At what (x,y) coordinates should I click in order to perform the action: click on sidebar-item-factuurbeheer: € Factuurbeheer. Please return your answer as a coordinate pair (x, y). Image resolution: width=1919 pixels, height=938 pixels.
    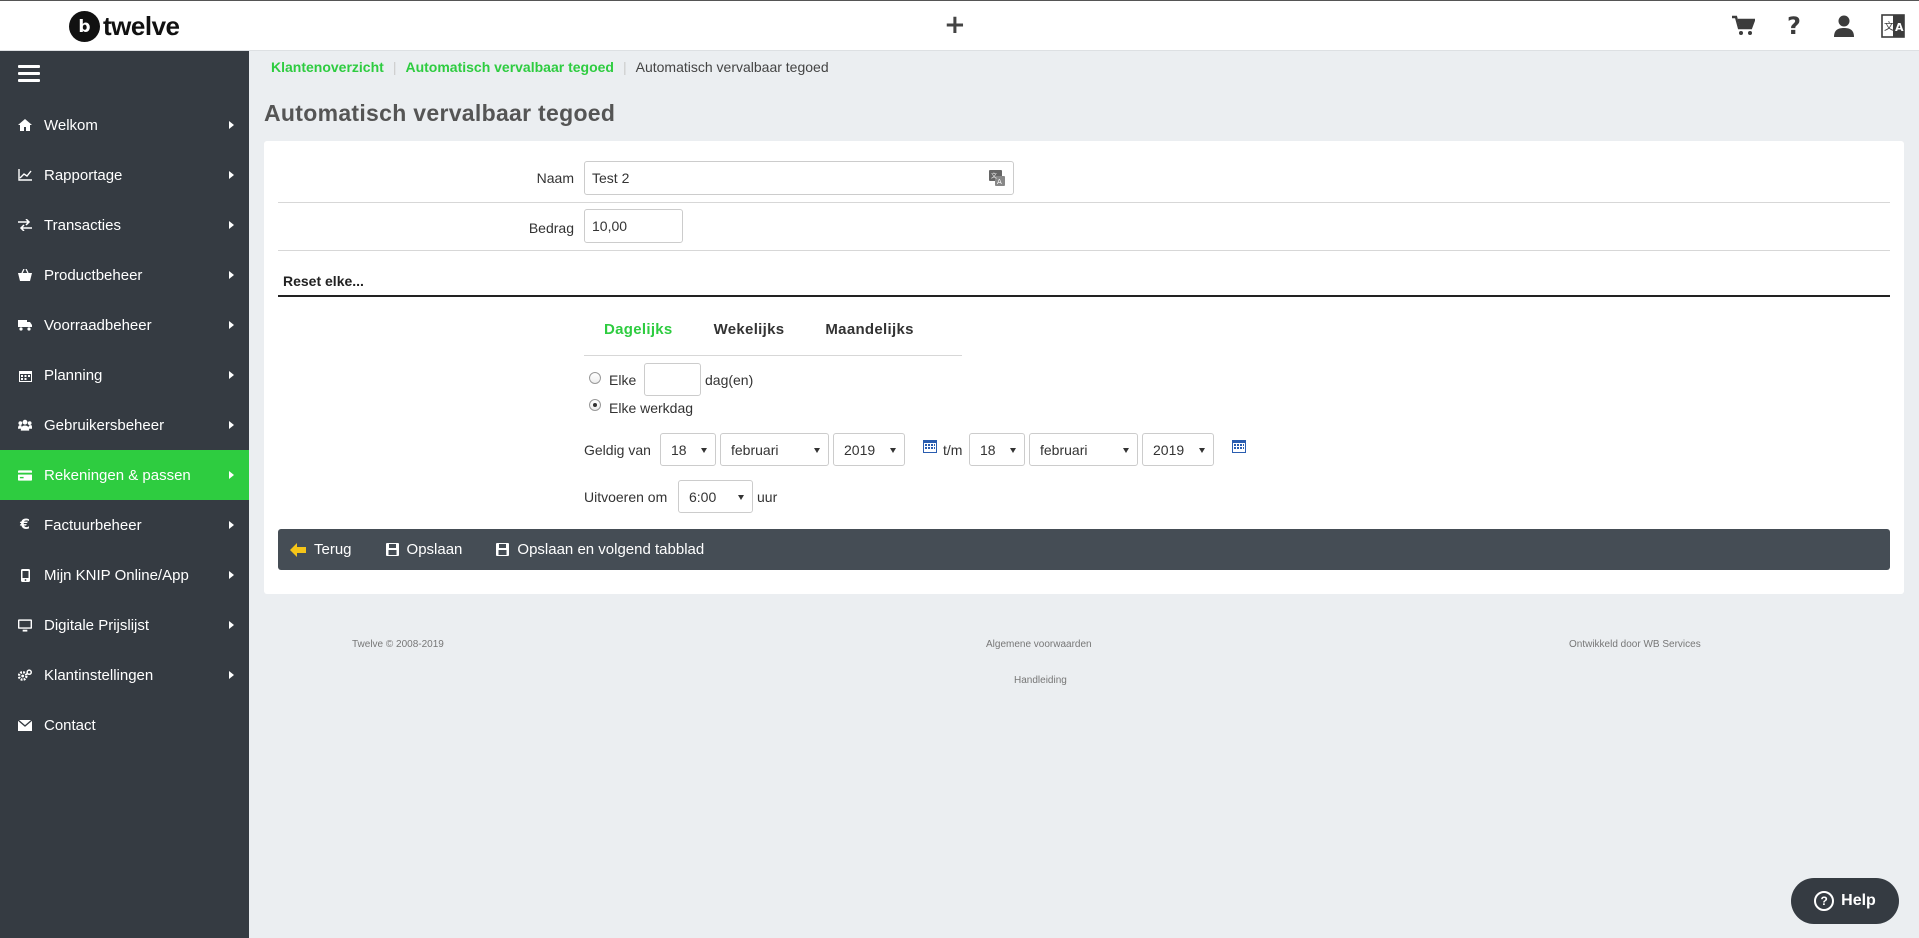
    Looking at the image, I should click on (124, 525).